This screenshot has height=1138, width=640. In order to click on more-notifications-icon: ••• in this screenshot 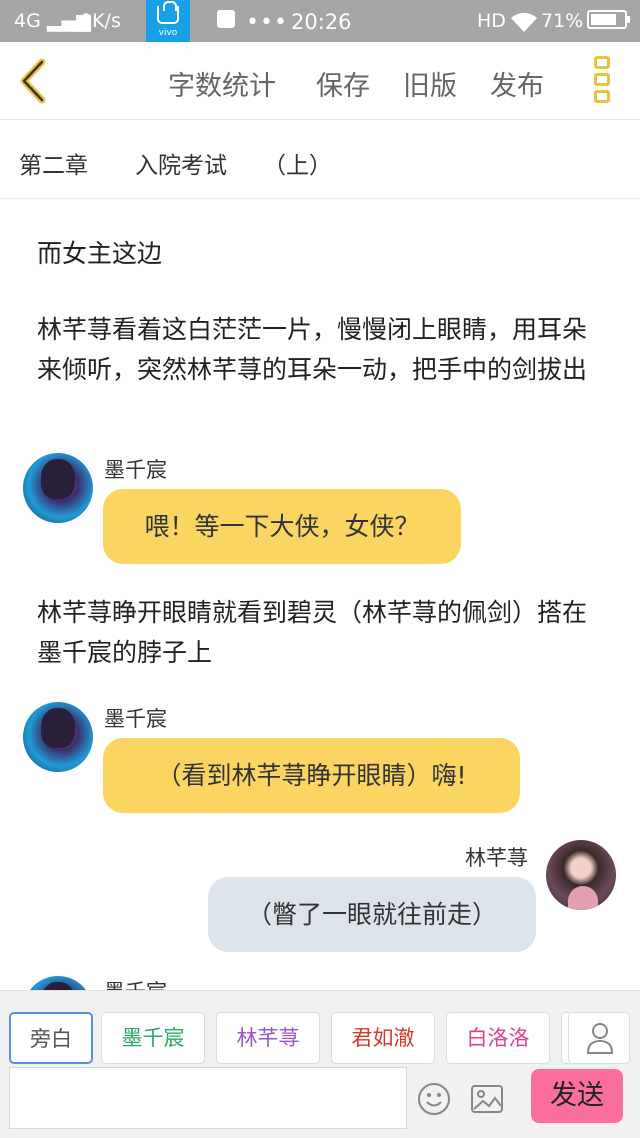, I will do `click(267, 22)`.